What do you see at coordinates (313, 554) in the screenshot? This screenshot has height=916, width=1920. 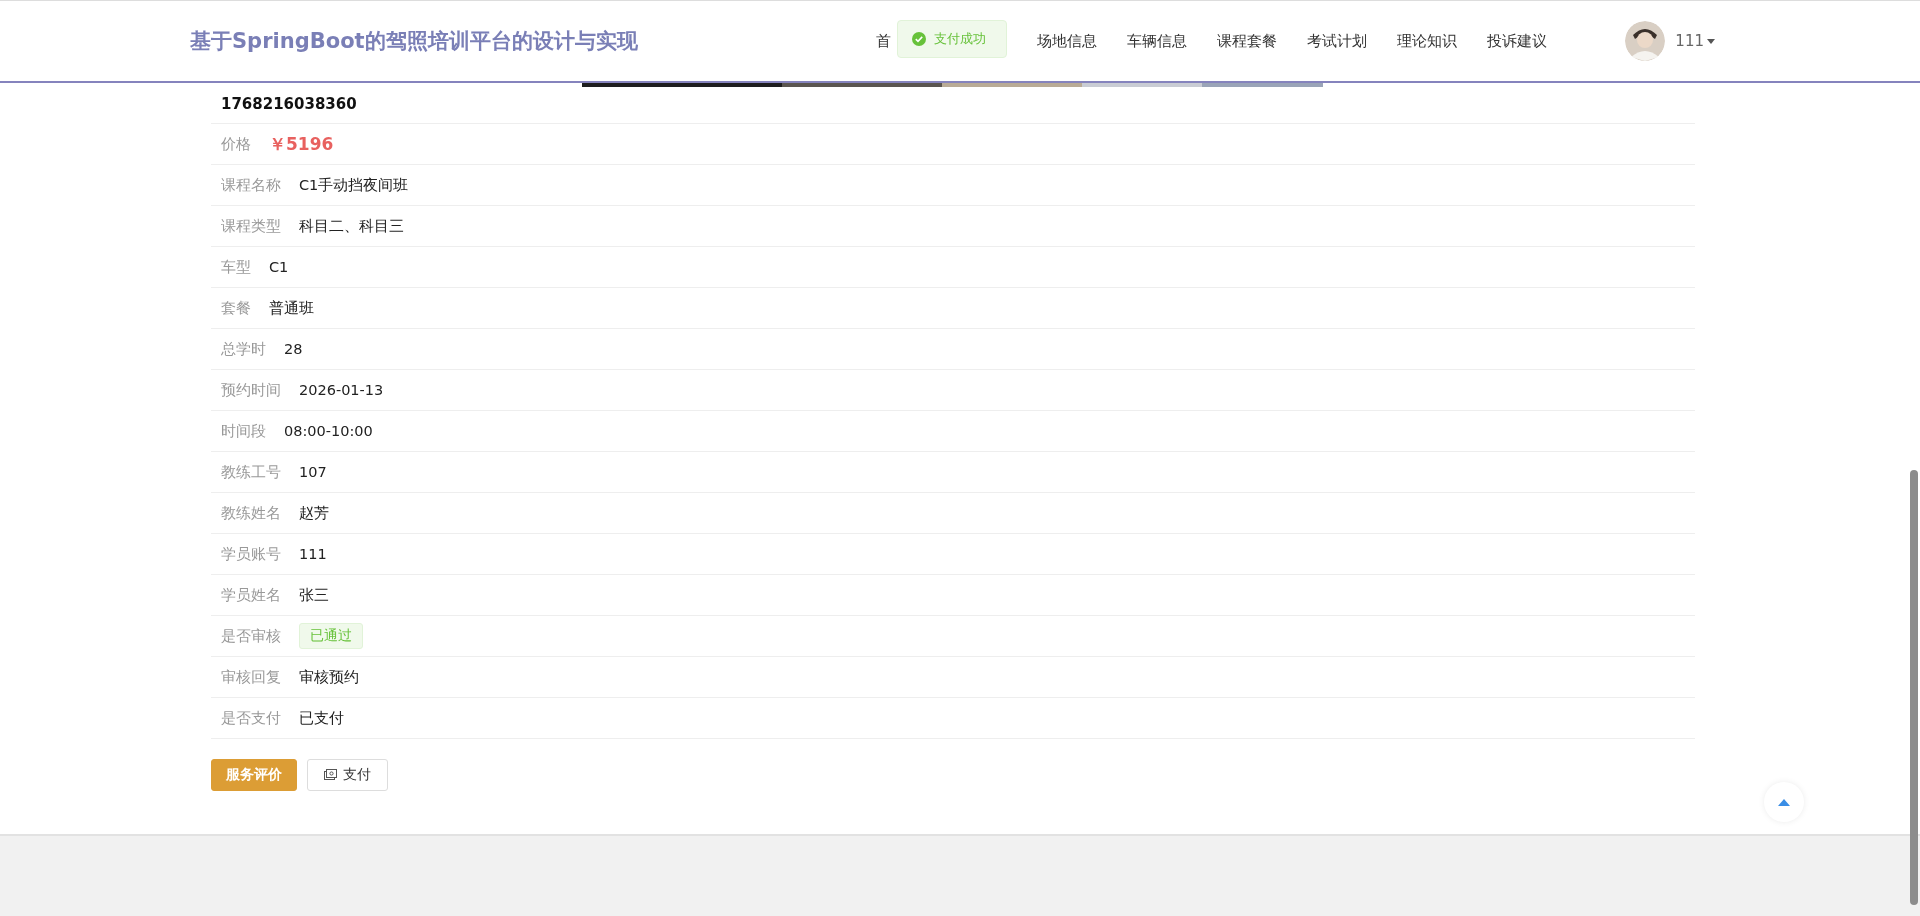 I see `field-value: 111` at bounding box center [313, 554].